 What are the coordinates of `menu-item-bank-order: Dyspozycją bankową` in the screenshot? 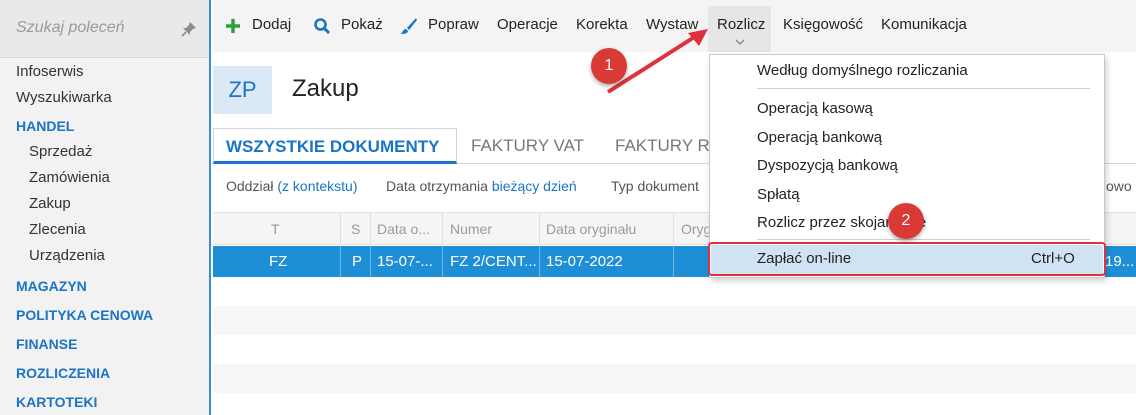 It's located at (827, 165).